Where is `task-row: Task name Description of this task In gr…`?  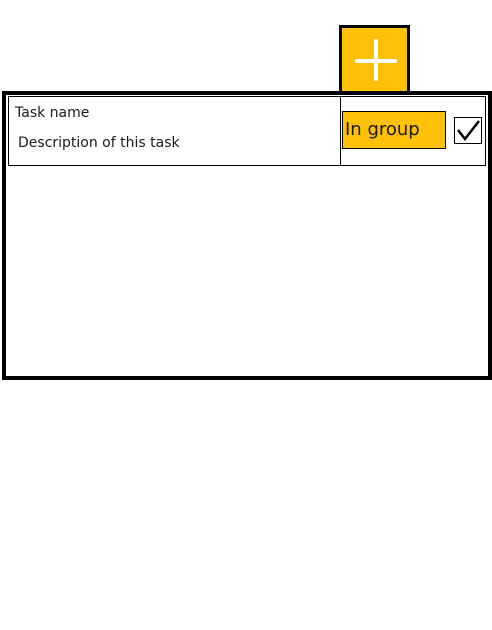 task-row: Task name Description of this task In gr… is located at coordinates (247, 131).